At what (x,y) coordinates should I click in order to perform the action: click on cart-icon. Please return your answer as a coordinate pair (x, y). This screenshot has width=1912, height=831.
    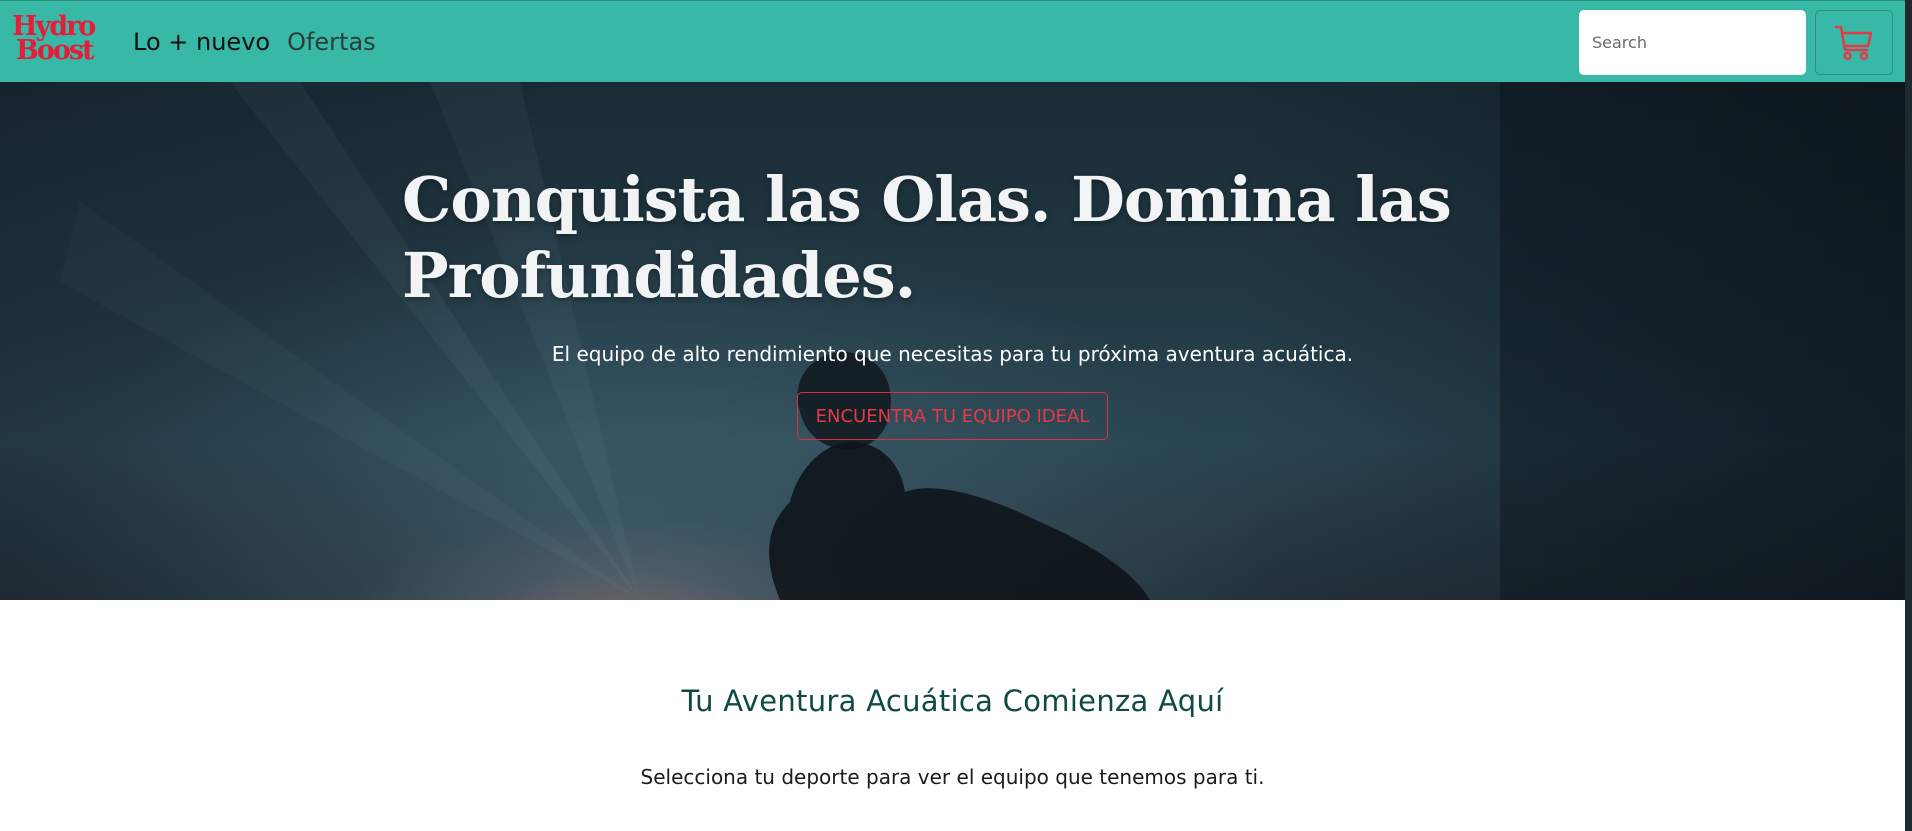
    Looking at the image, I should click on (1853, 42).